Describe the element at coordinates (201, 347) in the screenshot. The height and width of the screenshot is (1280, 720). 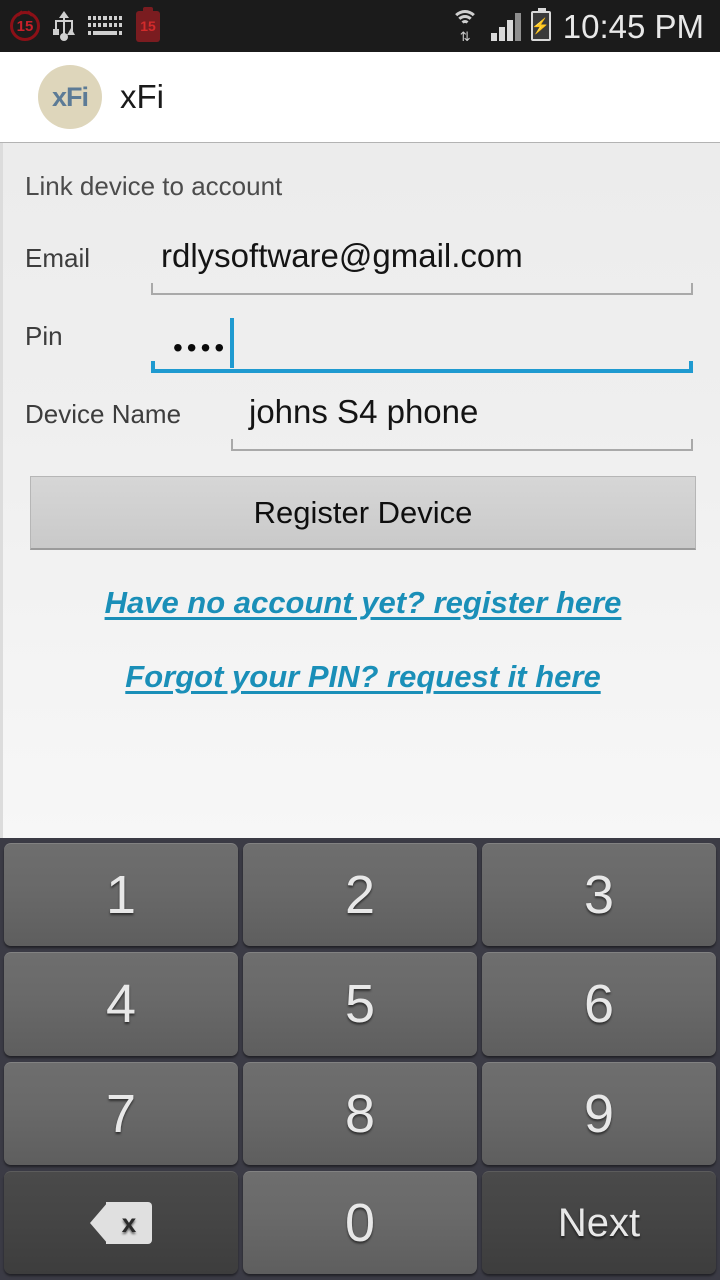
I see `pin-value: ••••` at that location.